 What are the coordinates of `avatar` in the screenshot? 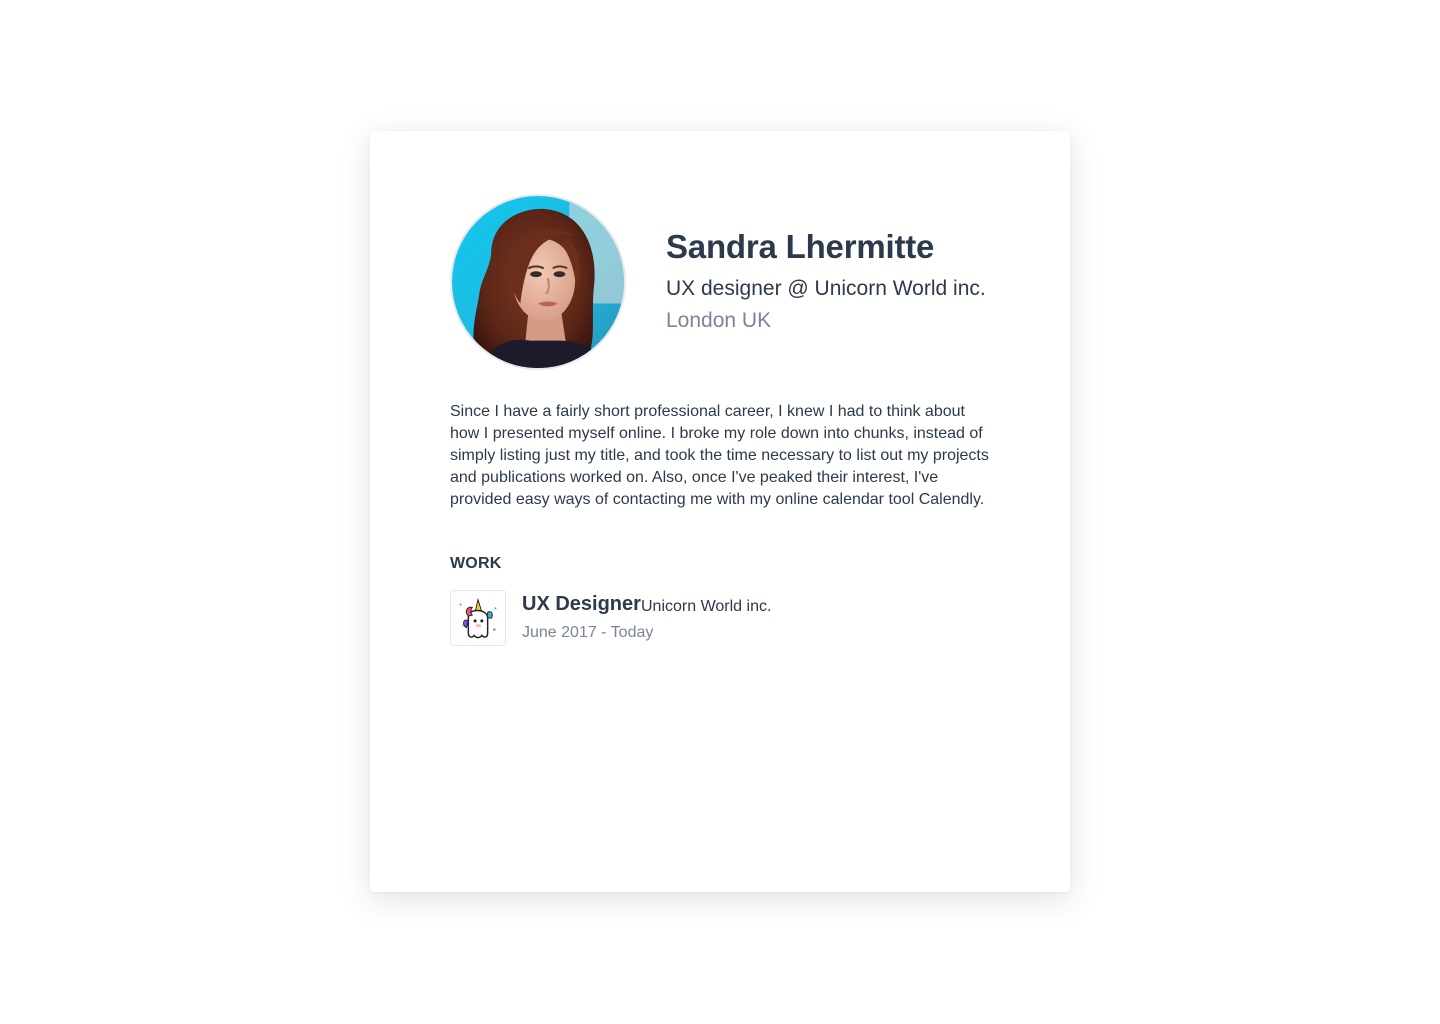 It's located at (538, 282).